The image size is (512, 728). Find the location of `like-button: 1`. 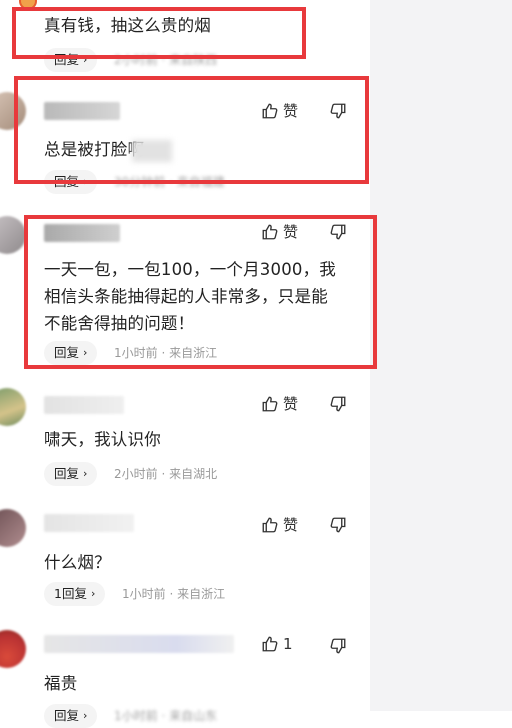

like-button: 1 is located at coordinates (277, 644).